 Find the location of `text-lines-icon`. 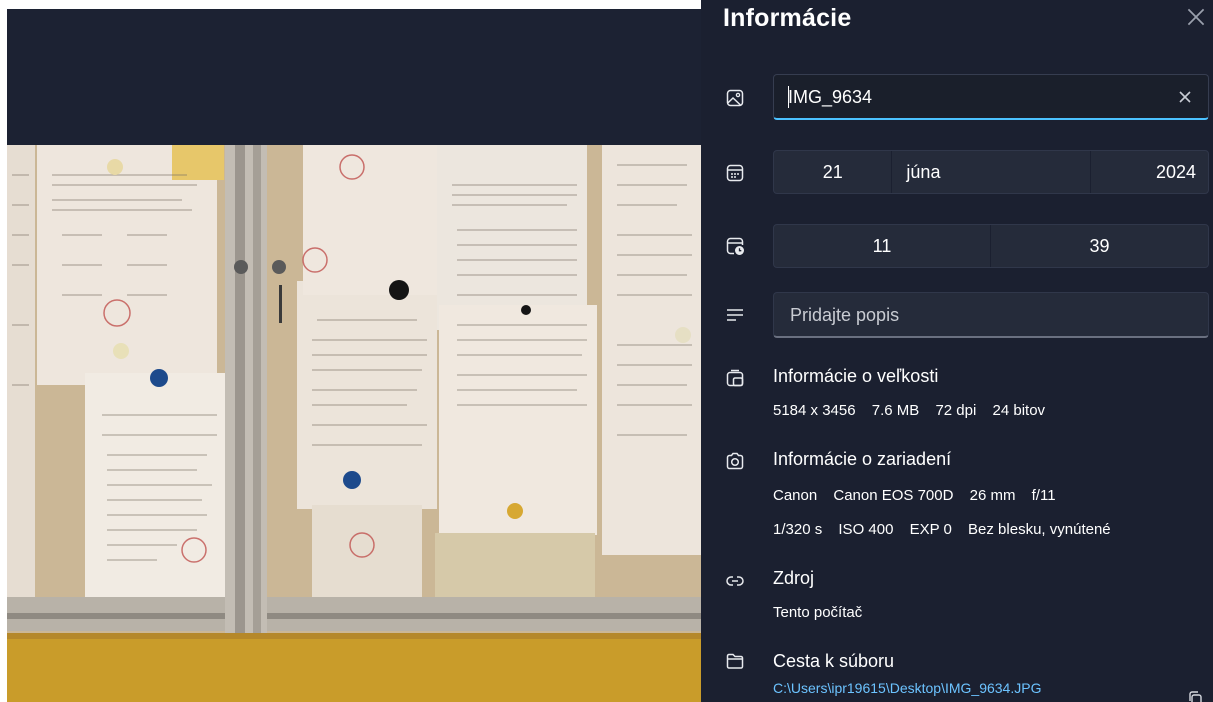

text-lines-icon is located at coordinates (735, 315).